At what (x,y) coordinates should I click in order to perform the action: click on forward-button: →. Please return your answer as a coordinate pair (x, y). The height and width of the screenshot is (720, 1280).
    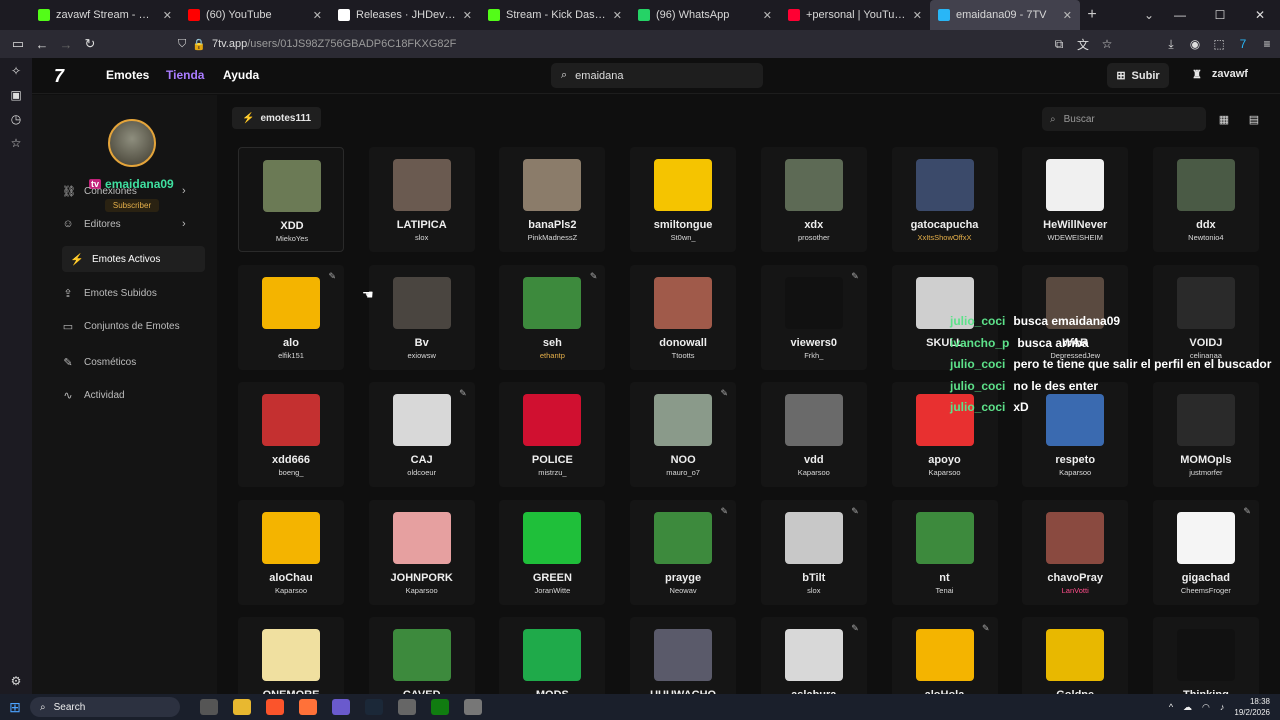
    Looking at the image, I should click on (66, 44).